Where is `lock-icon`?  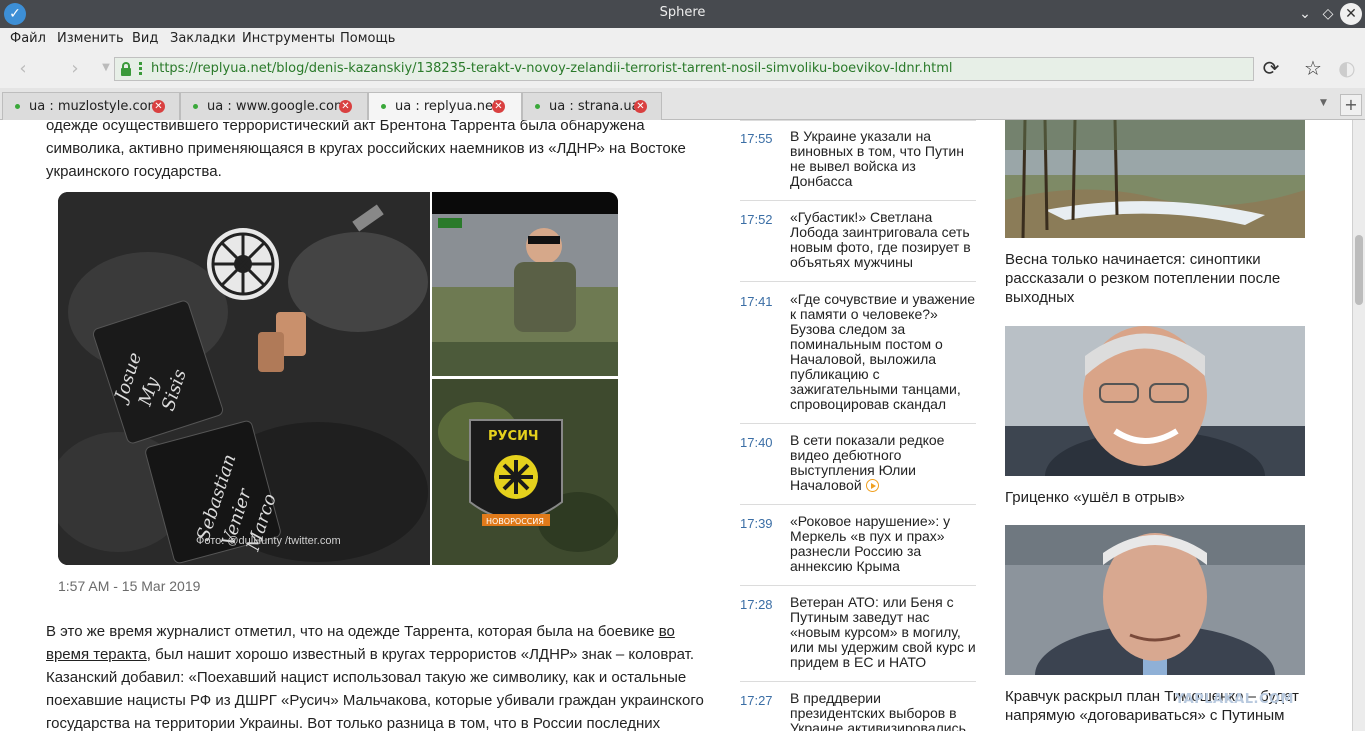
lock-icon is located at coordinates (126, 69).